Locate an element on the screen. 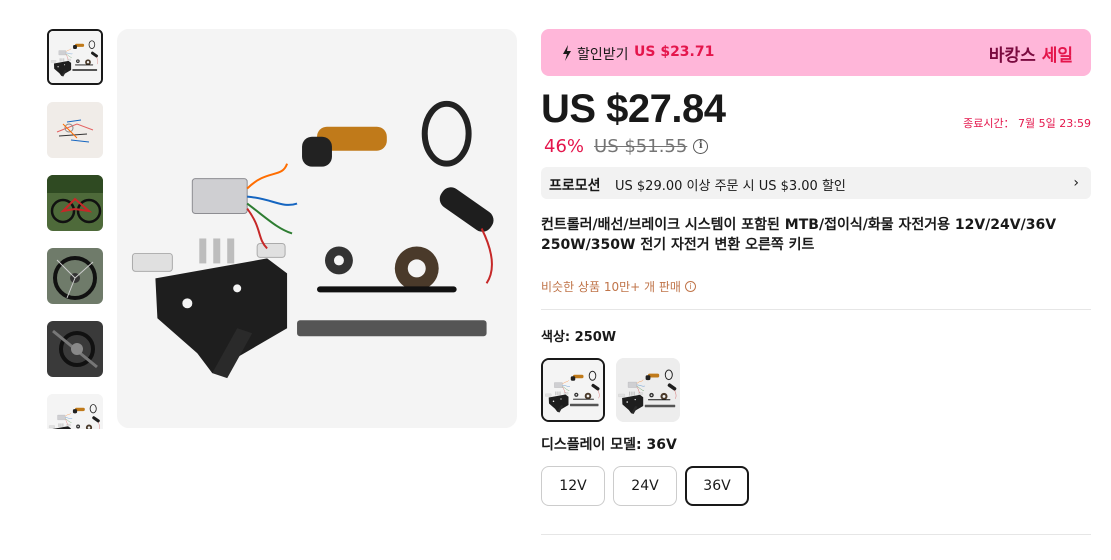  option-24v: 24V is located at coordinates (645, 486).